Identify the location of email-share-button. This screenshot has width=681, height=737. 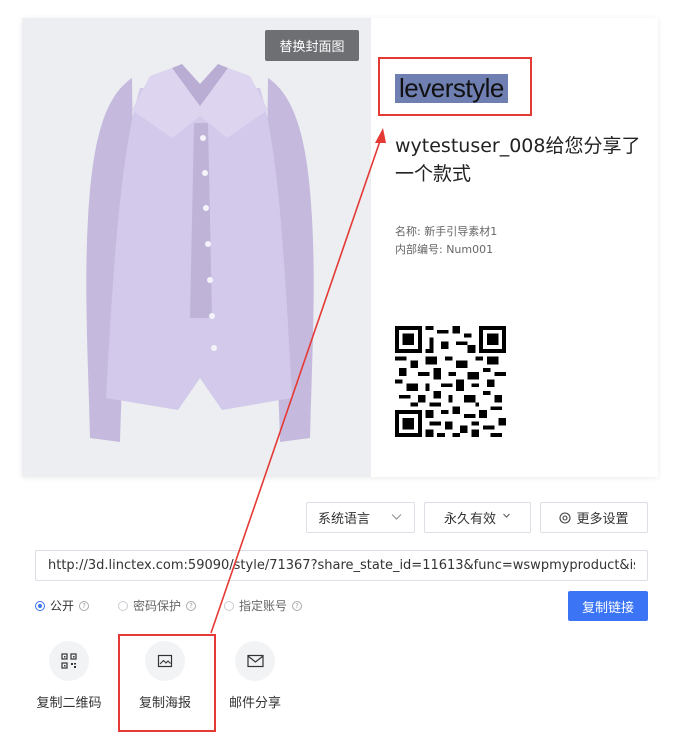
(255, 661).